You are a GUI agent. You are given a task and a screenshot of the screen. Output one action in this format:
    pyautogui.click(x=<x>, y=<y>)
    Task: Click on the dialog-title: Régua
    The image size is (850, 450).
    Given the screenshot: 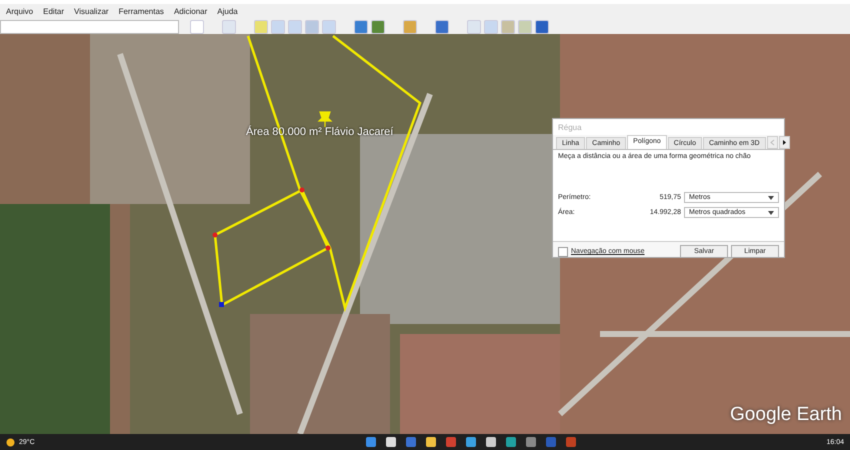 What is the action you would take?
    pyautogui.click(x=668, y=127)
    